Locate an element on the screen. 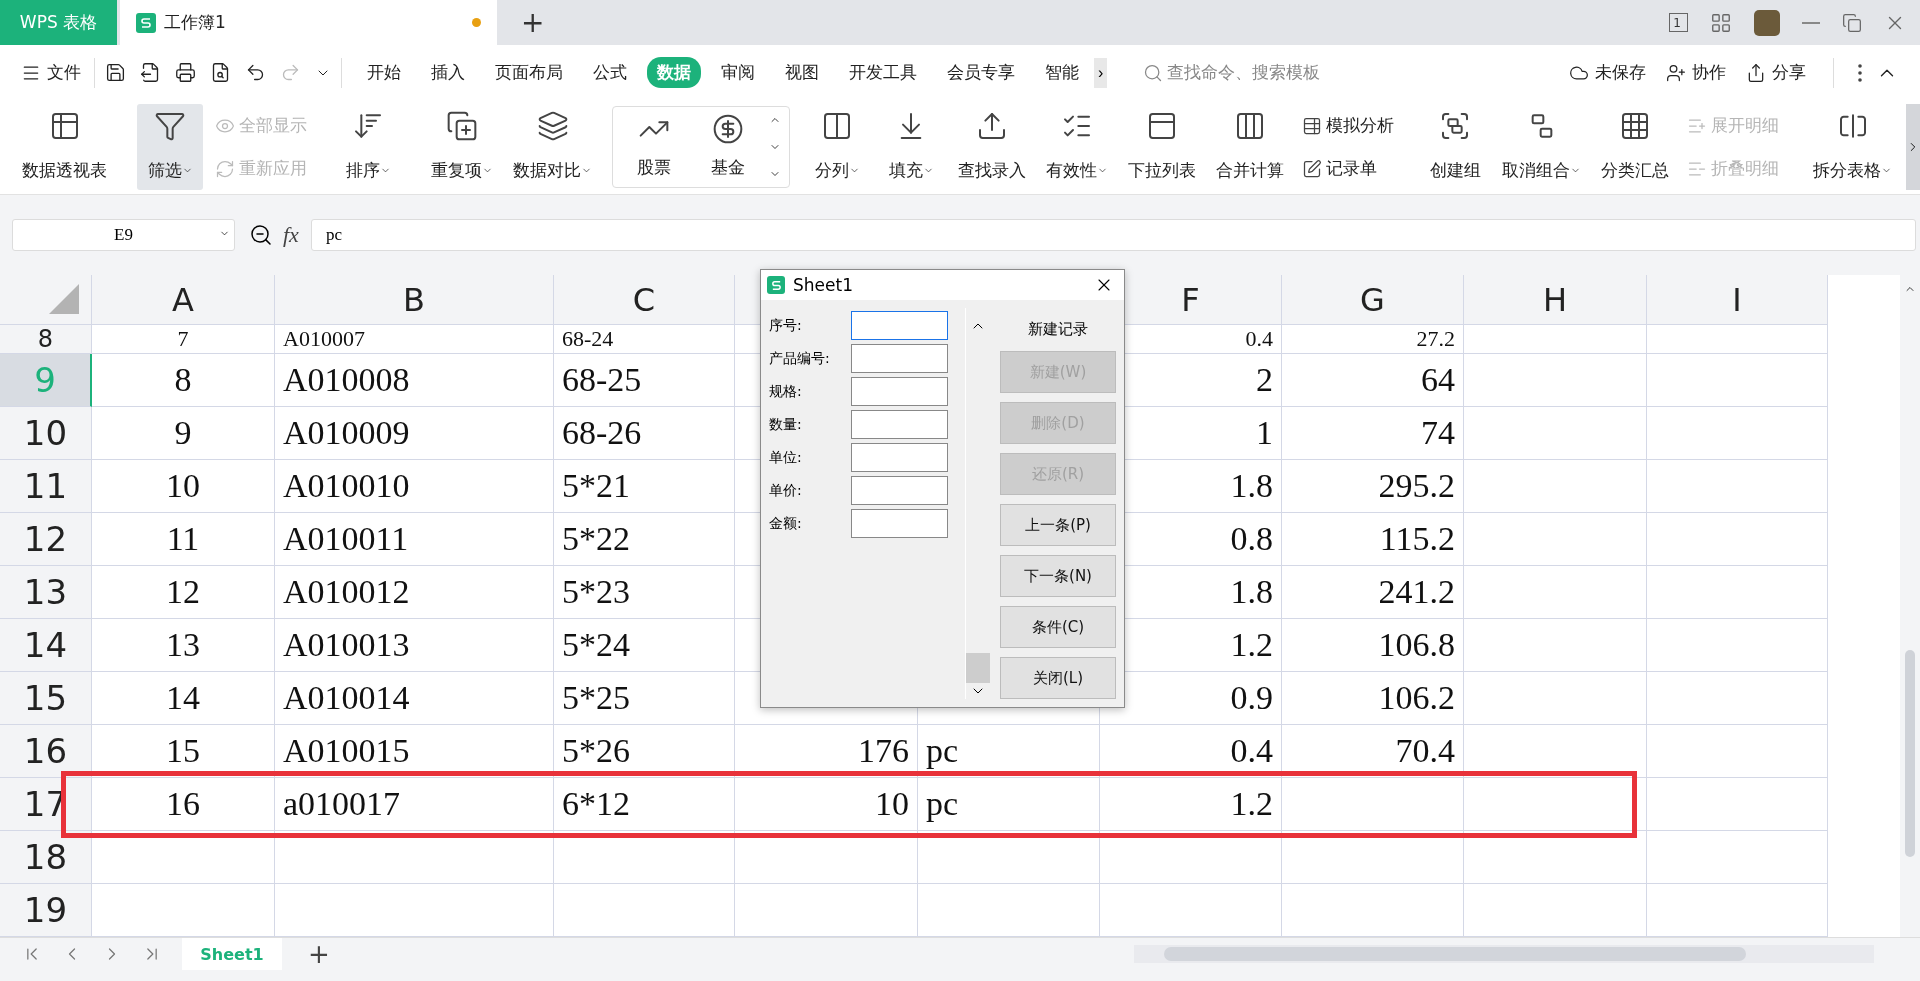 The image size is (1920, 981). field-label: 产品编号: is located at coordinates (800, 358).